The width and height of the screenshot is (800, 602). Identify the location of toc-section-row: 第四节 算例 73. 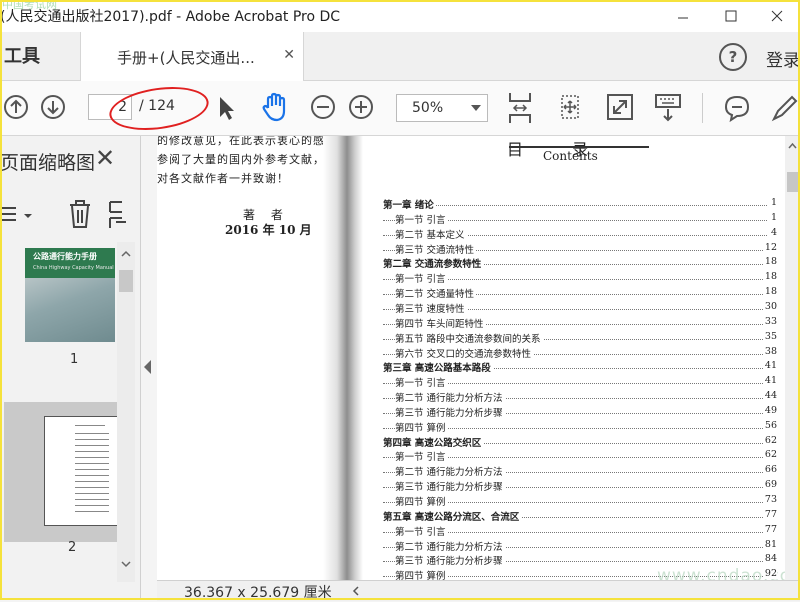
(580, 501).